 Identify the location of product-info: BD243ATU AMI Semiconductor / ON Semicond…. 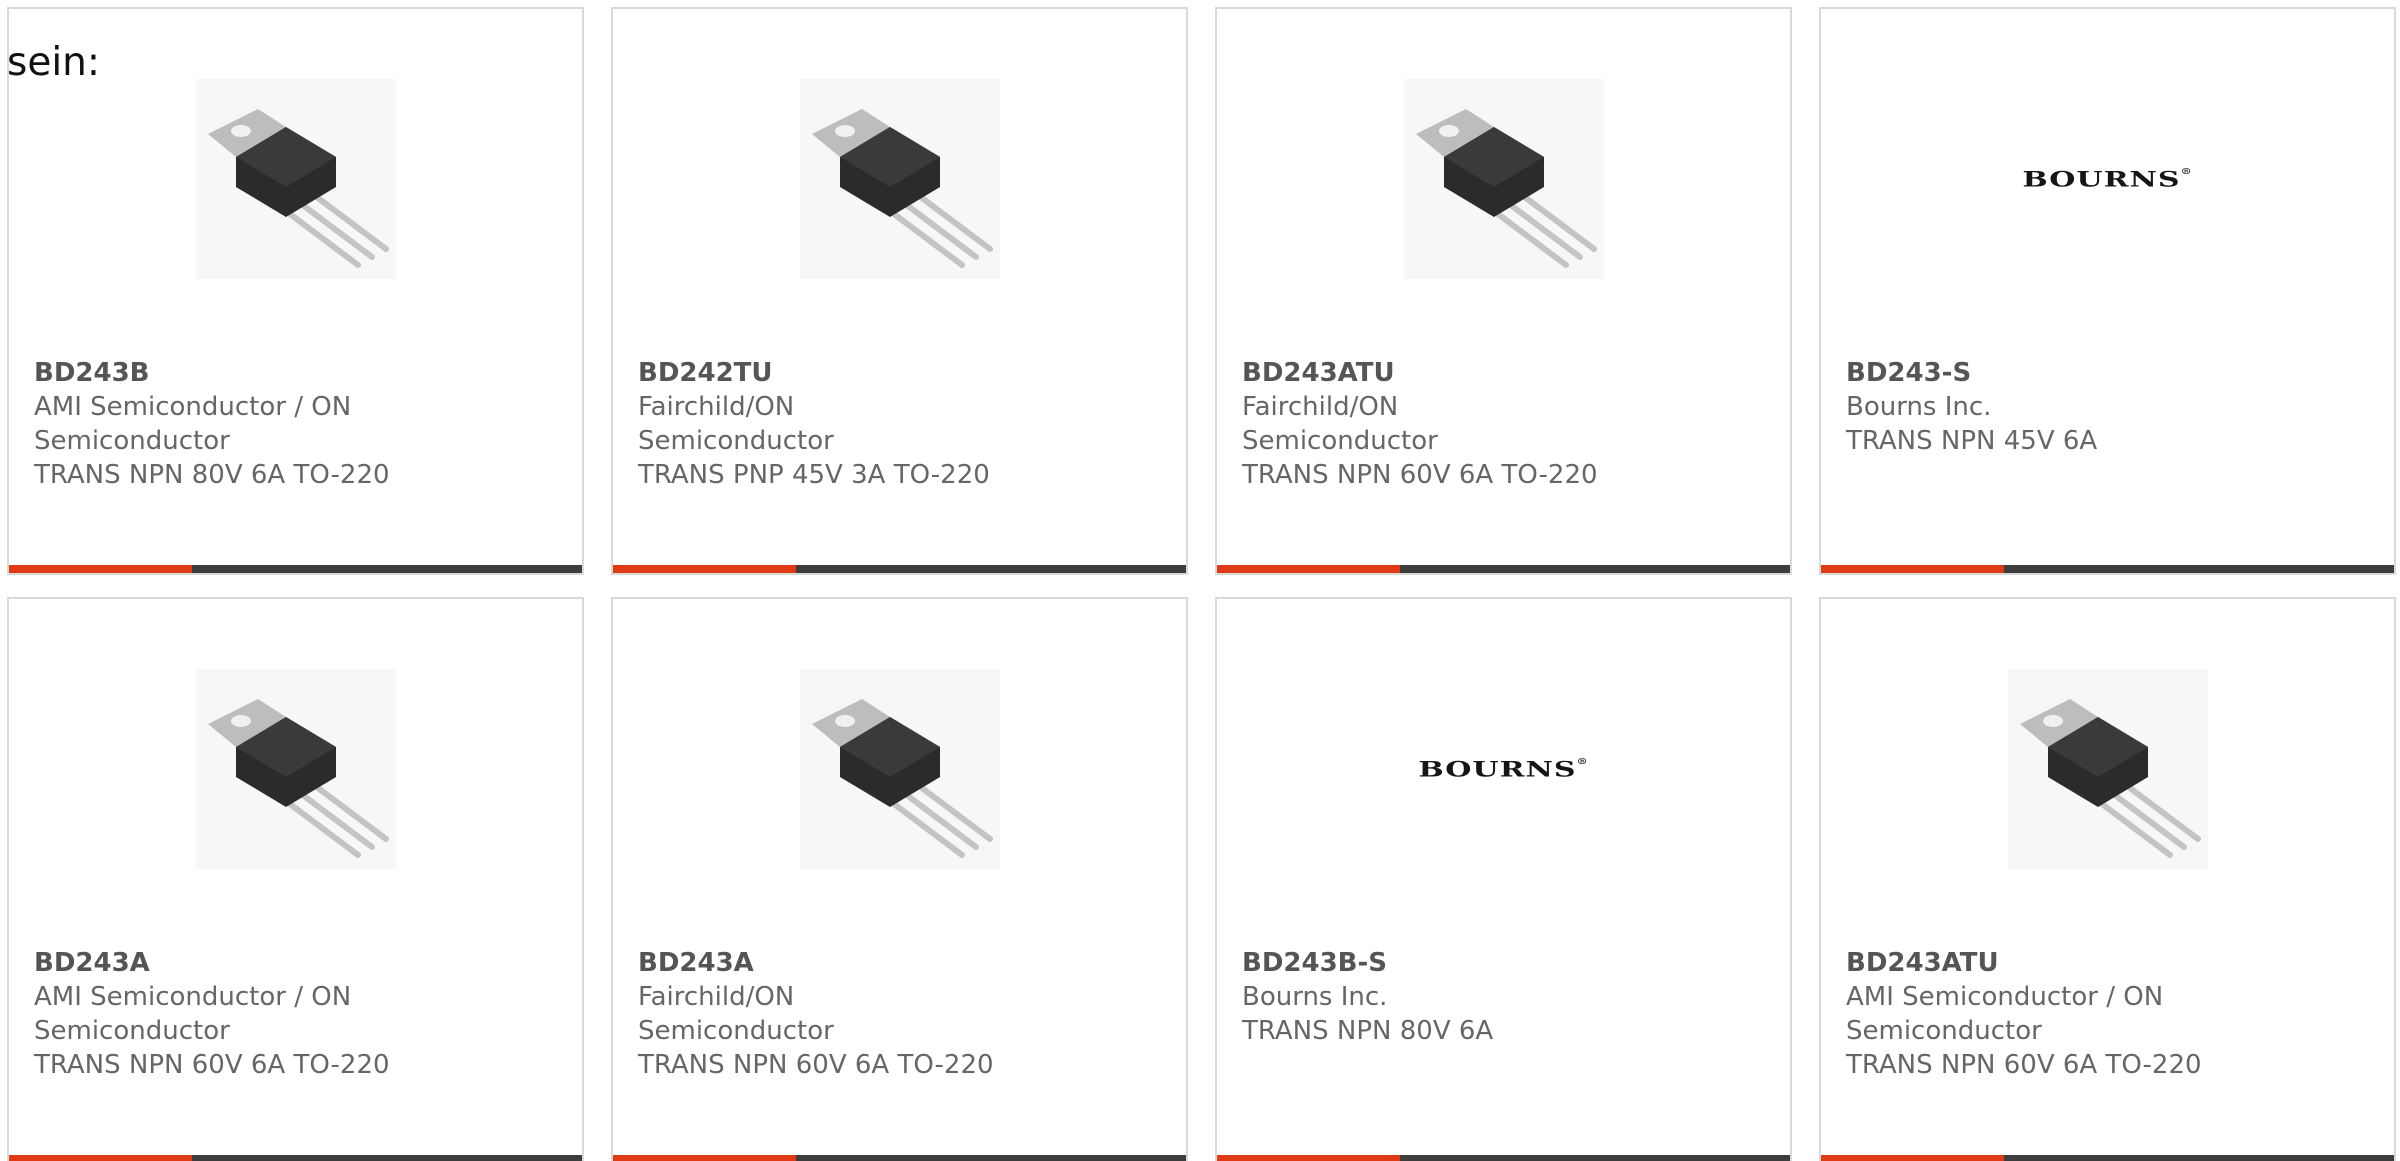
(2026, 1014).